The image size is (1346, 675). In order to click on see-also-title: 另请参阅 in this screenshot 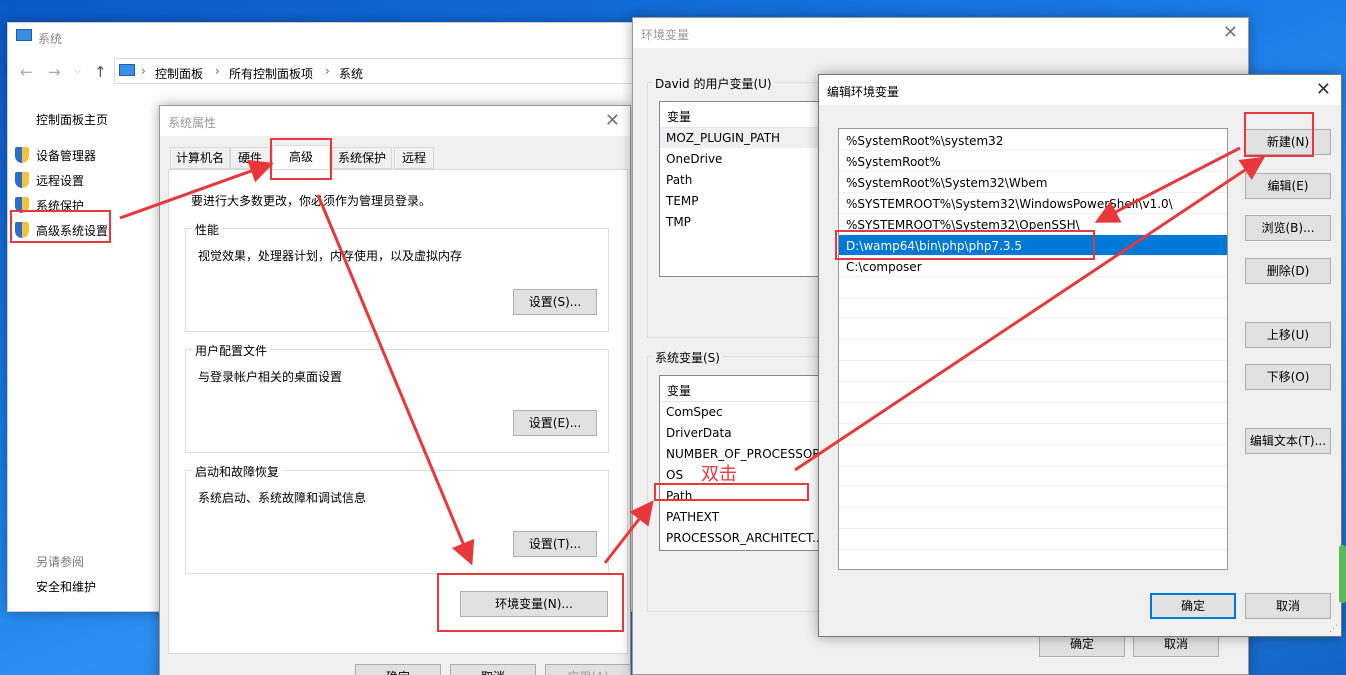, I will do `click(60, 562)`.